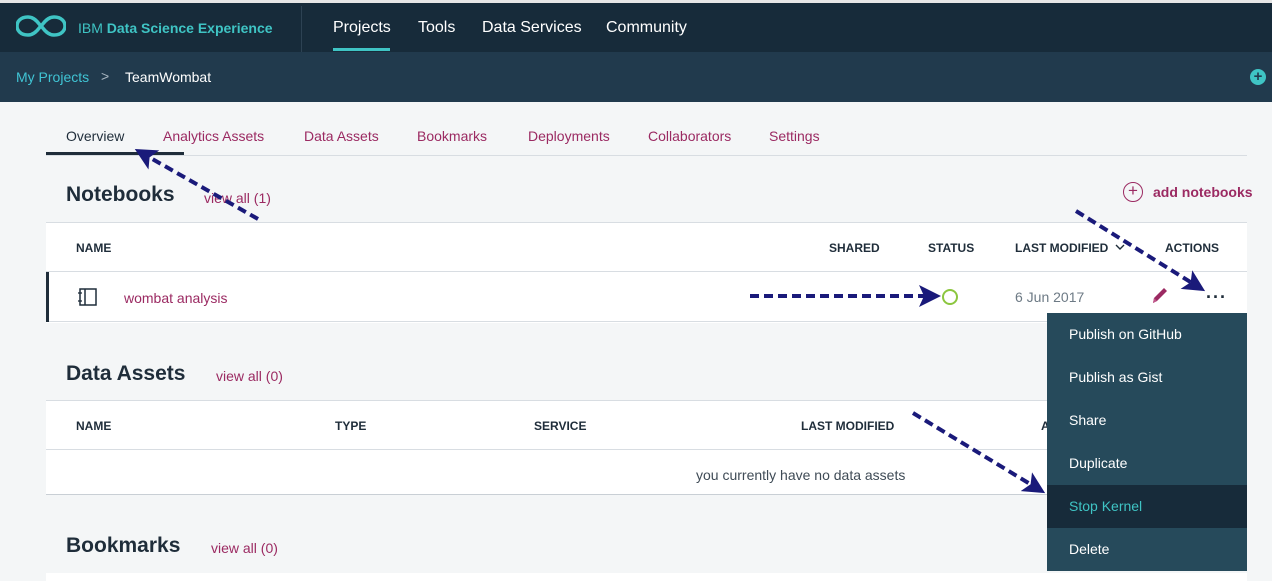 Image resolution: width=1272 pixels, height=581 pixels. What do you see at coordinates (636, 77) in the screenshot?
I see `breadcrumb-bar: My Projects > TeamWombat +` at bounding box center [636, 77].